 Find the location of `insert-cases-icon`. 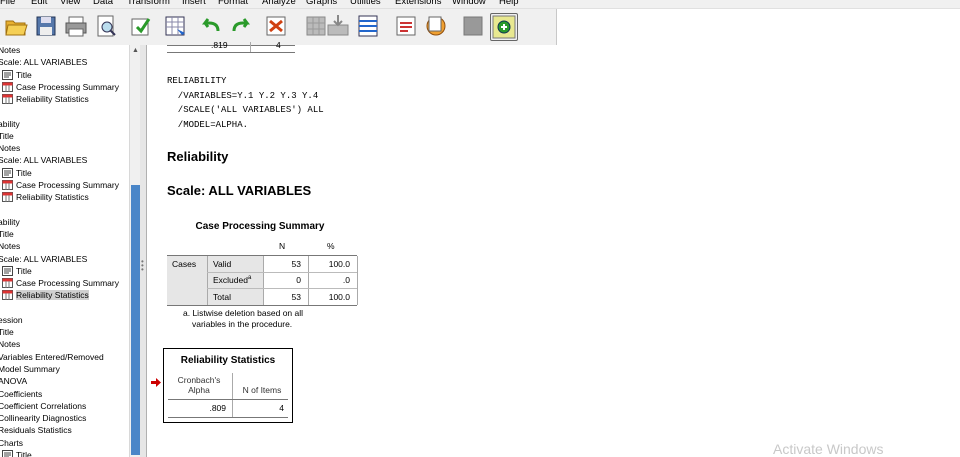

insert-cases-icon is located at coordinates (338, 26).